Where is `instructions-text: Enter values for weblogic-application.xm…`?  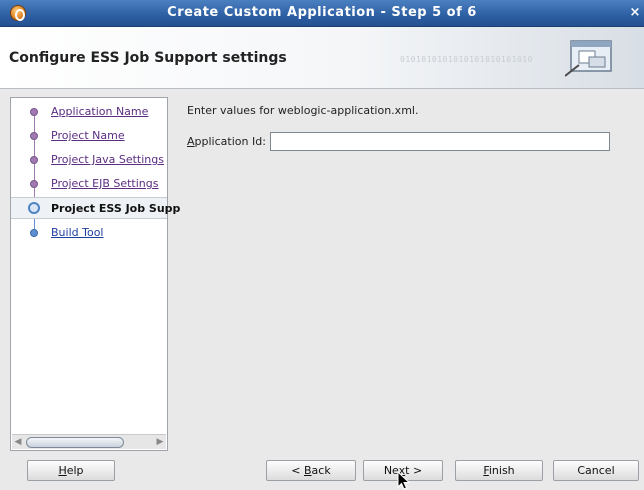 instructions-text: Enter values for weblogic-application.xm… is located at coordinates (303, 110).